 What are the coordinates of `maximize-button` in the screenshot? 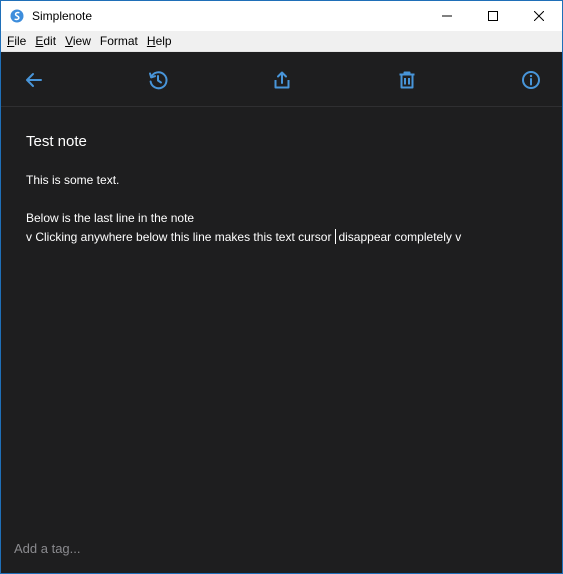 It's located at (493, 16).